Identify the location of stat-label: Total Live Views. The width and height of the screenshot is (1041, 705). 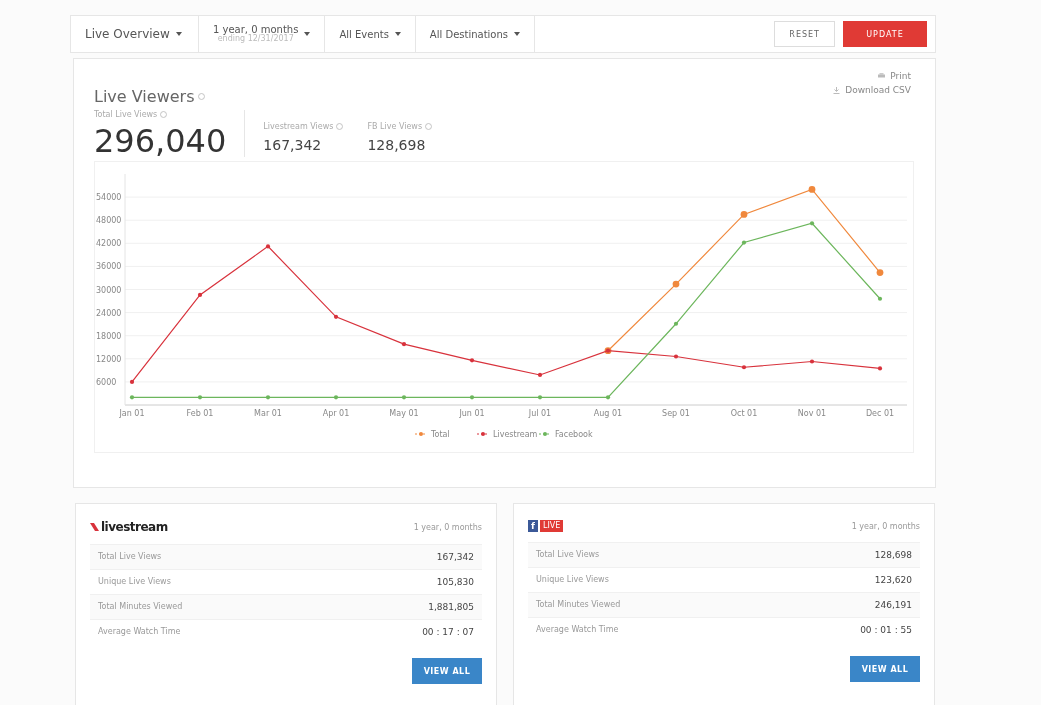
(126, 114).